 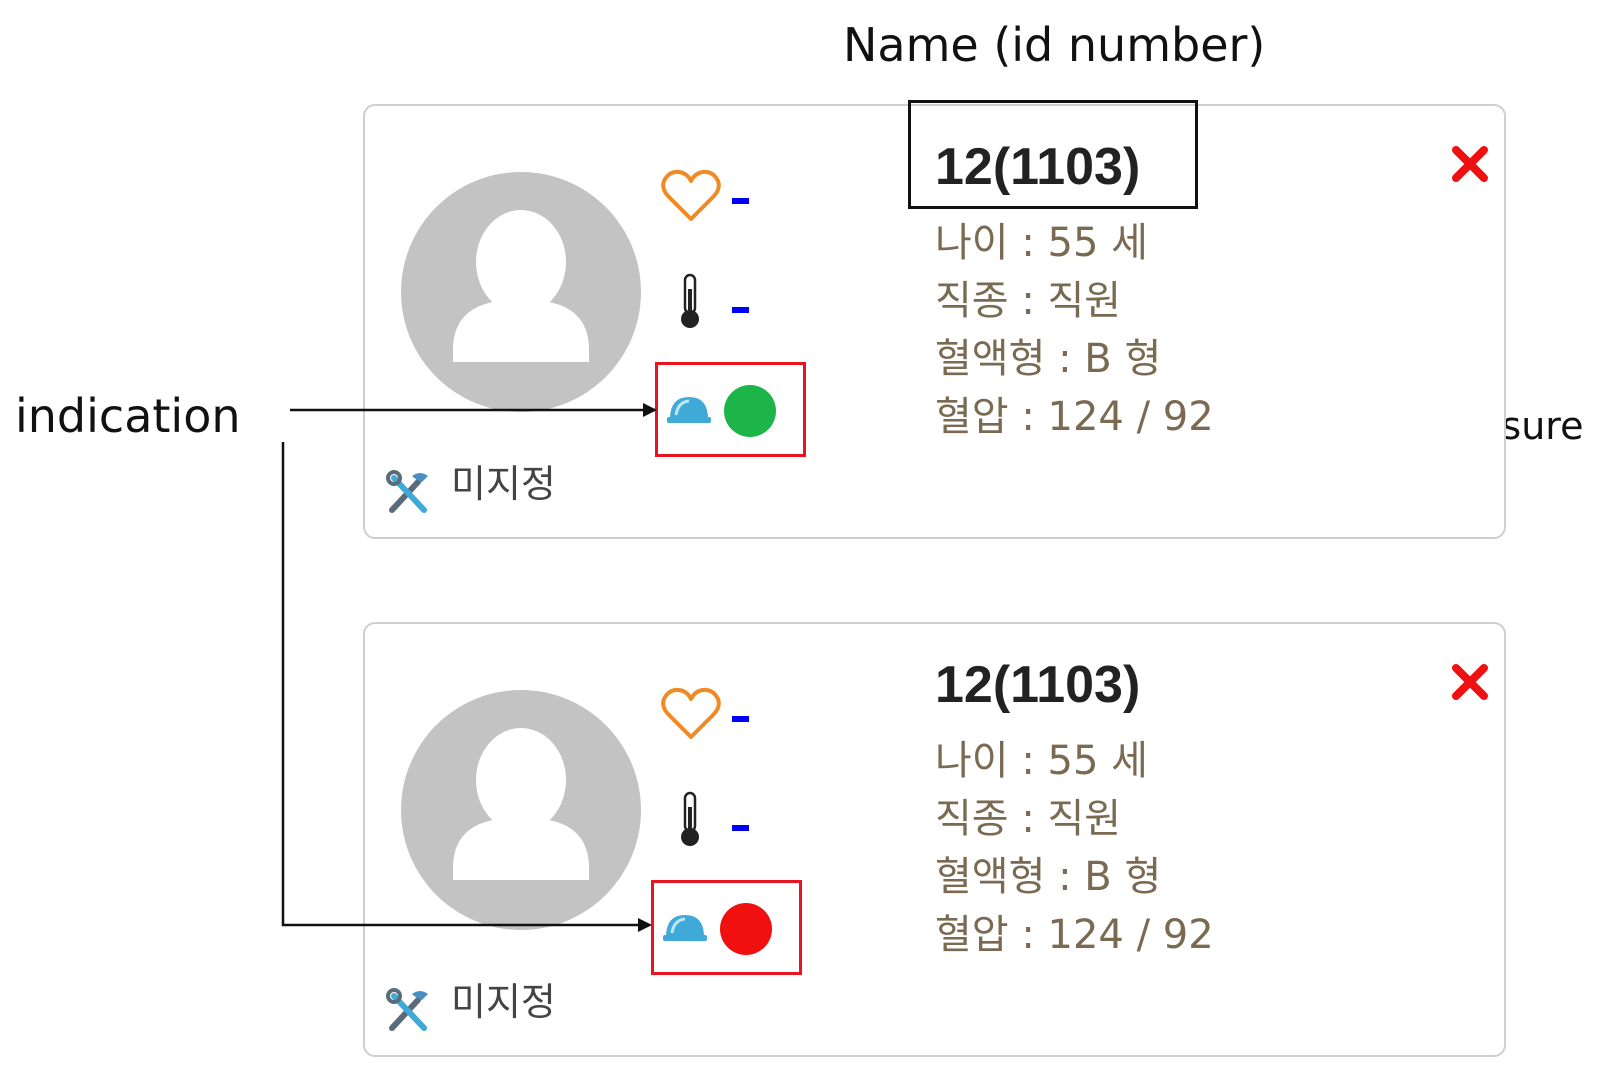 I want to click on indication-connector-arrows, so click(x=469, y=667).